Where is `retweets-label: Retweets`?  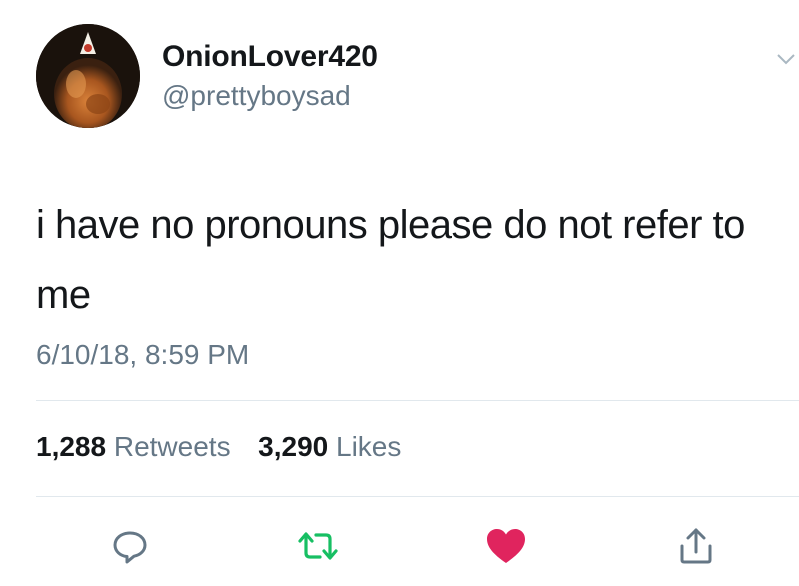
retweets-label: Retweets is located at coordinates (172, 446).